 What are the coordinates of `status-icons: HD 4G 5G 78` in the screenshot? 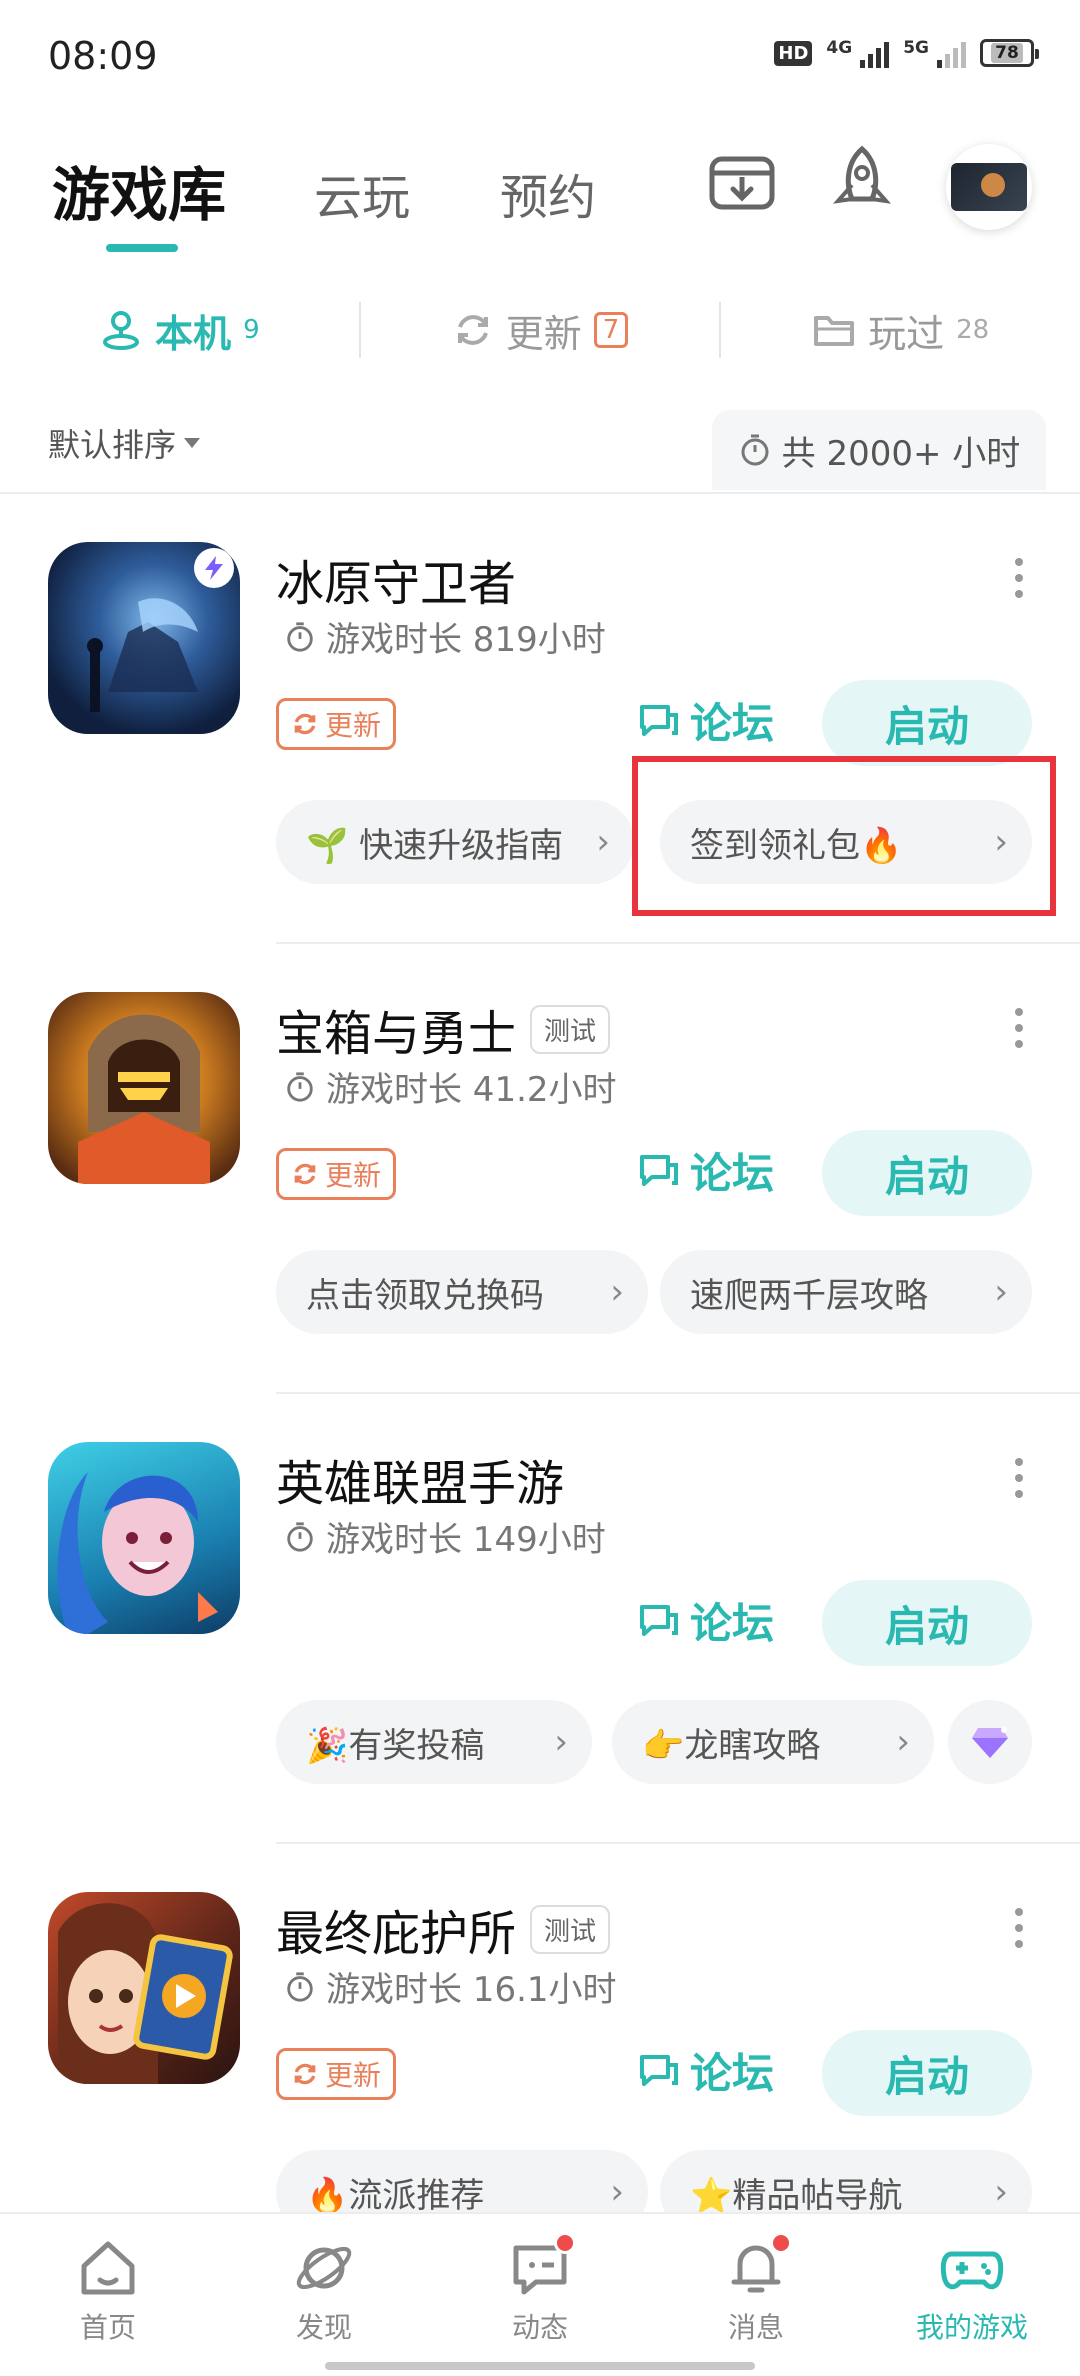 It's located at (906, 53).